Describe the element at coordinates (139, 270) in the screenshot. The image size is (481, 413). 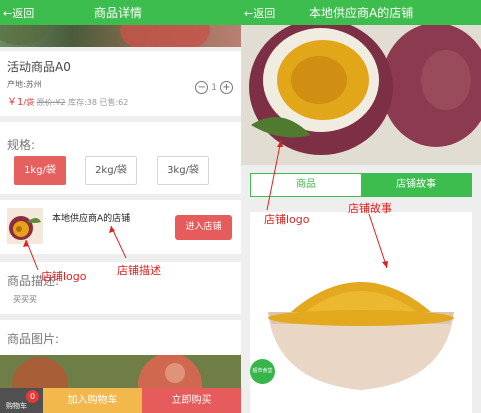
I see `annotation-store-description: 店铺描述` at that location.